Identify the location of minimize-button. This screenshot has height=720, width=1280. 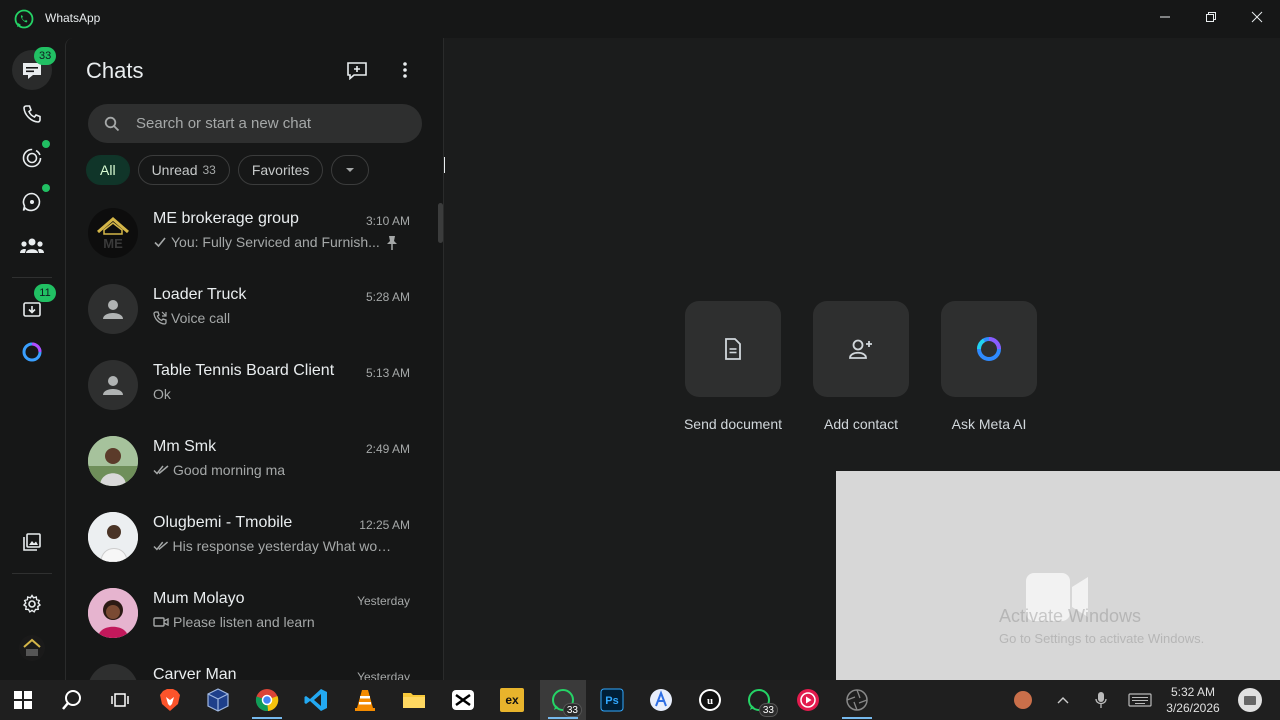
(1165, 17).